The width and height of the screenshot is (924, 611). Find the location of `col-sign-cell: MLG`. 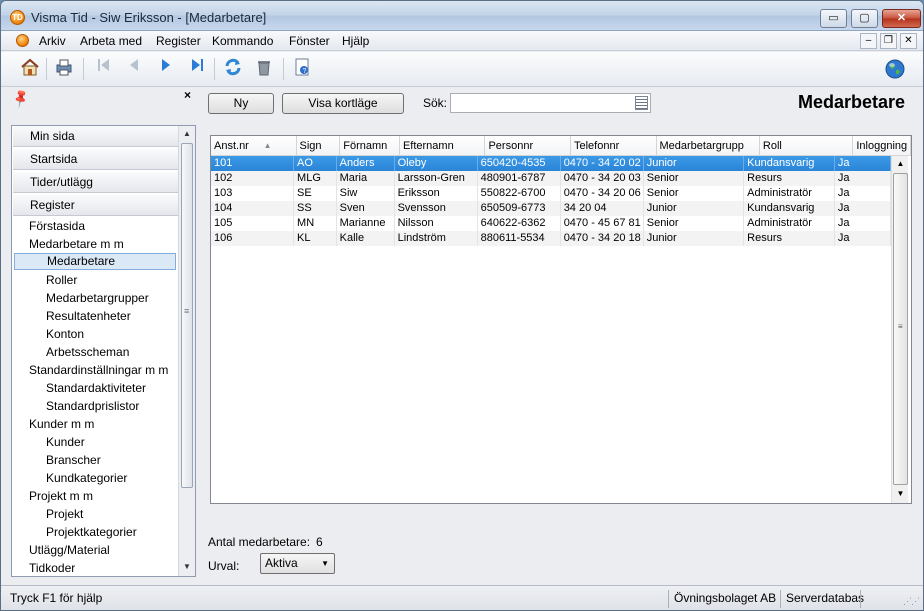

col-sign-cell: MLG is located at coordinates (315, 178).